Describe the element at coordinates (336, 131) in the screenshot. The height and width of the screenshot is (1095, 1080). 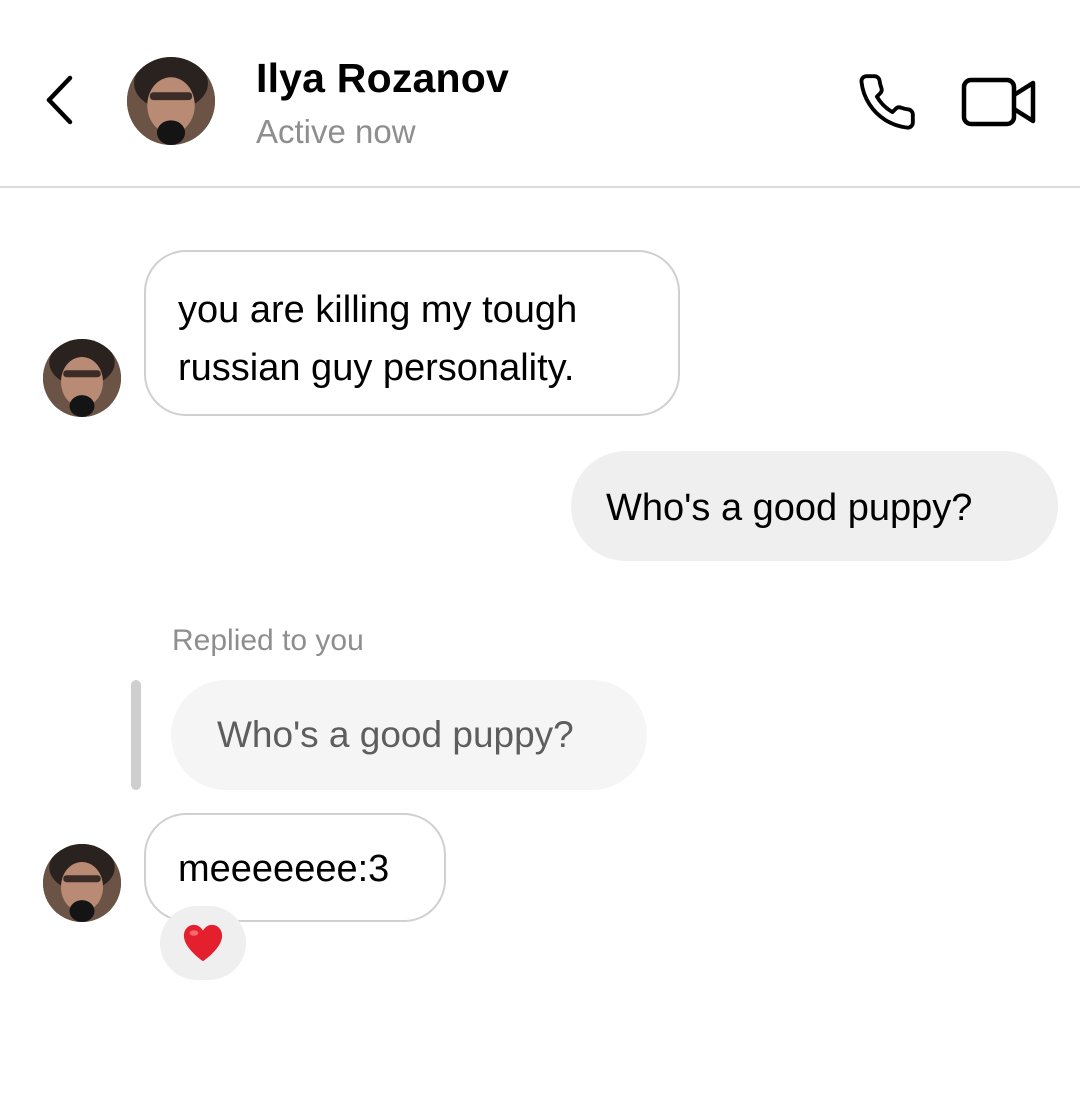
I see `active-status: Active now` at that location.